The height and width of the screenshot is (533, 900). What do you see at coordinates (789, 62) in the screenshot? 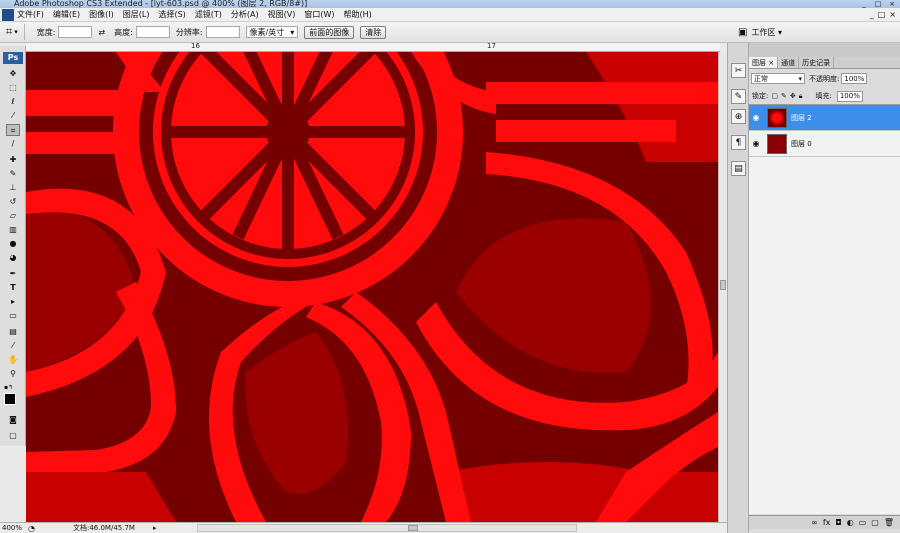
I see `tab-channels: 通道` at bounding box center [789, 62].